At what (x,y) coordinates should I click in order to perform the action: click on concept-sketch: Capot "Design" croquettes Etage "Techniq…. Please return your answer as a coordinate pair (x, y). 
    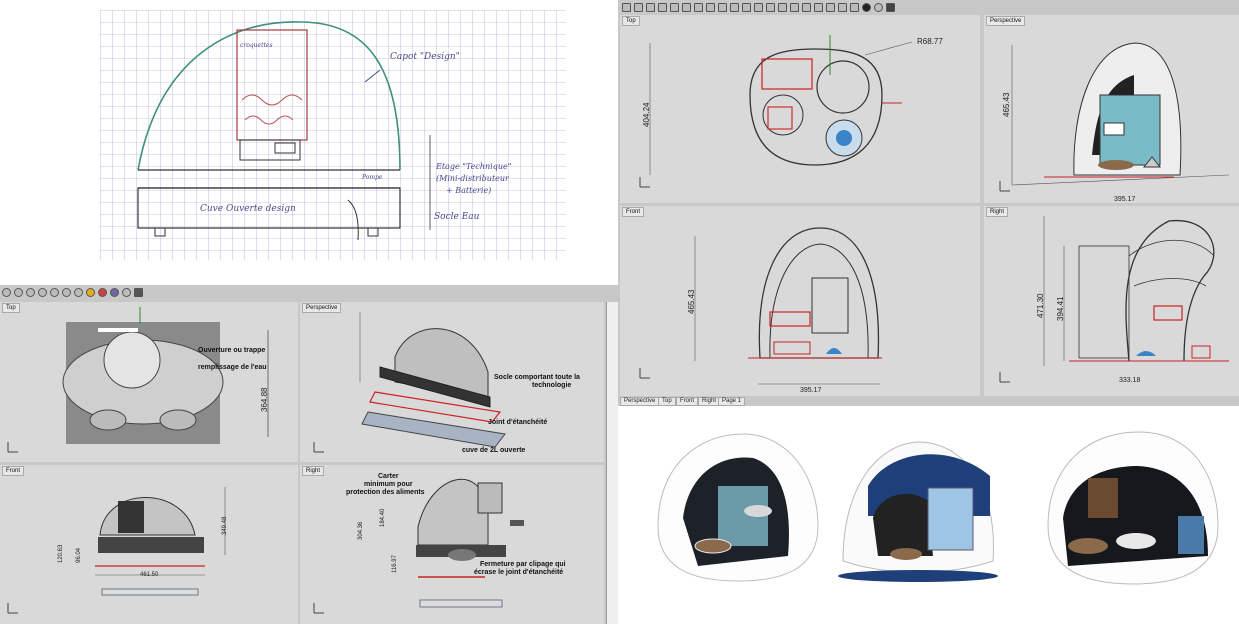
    Looking at the image, I should click on (333, 135).